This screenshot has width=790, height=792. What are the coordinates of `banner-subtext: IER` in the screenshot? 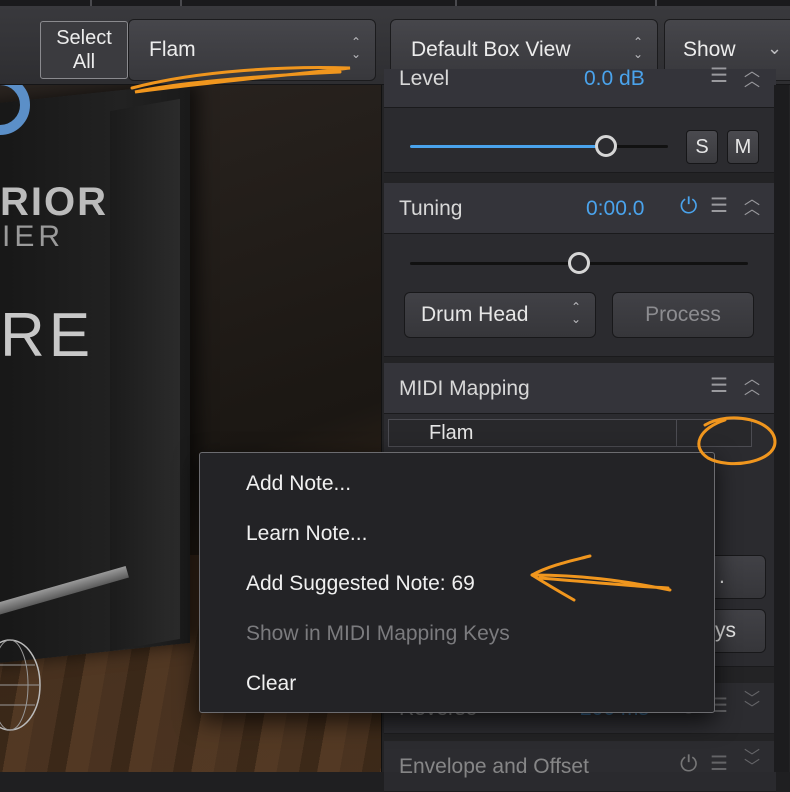 It's located at (33, 236).